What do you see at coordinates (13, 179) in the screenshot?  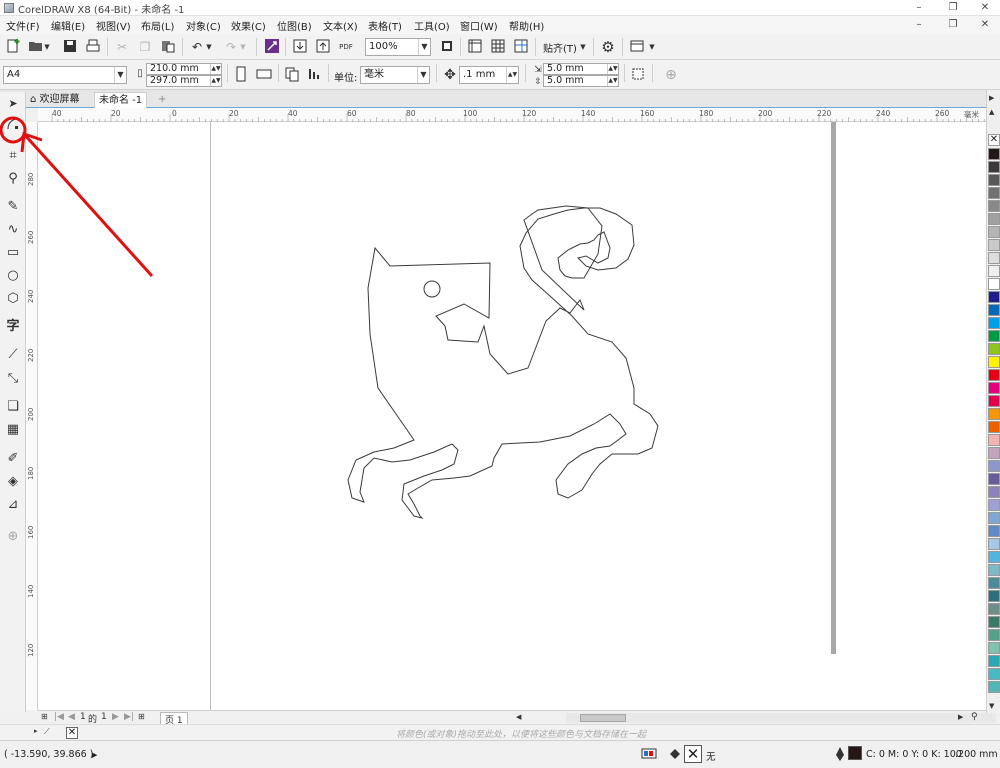 I see `zoom-tool-icon: ⚲` at bounding box center [13, 179].